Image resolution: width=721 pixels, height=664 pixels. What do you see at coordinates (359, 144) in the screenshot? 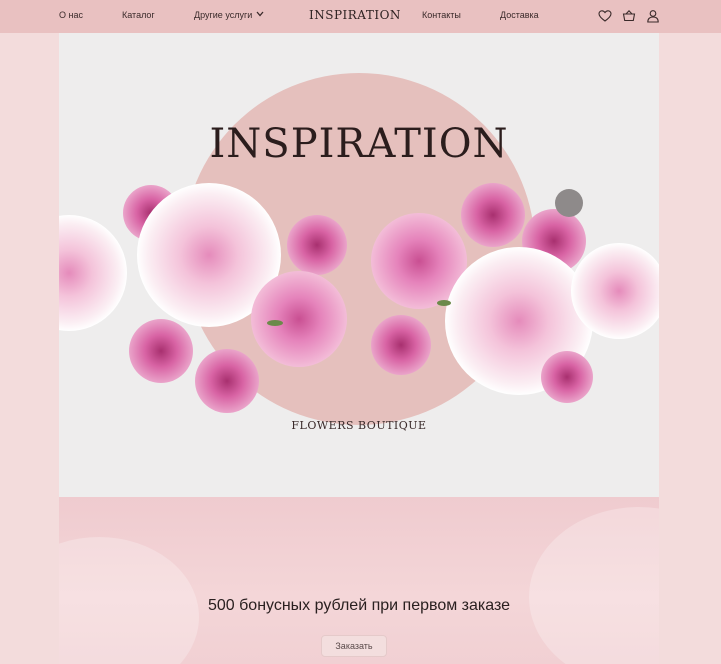
I see `hero-title: INSPIRATION` at bounding box center [359, 144].